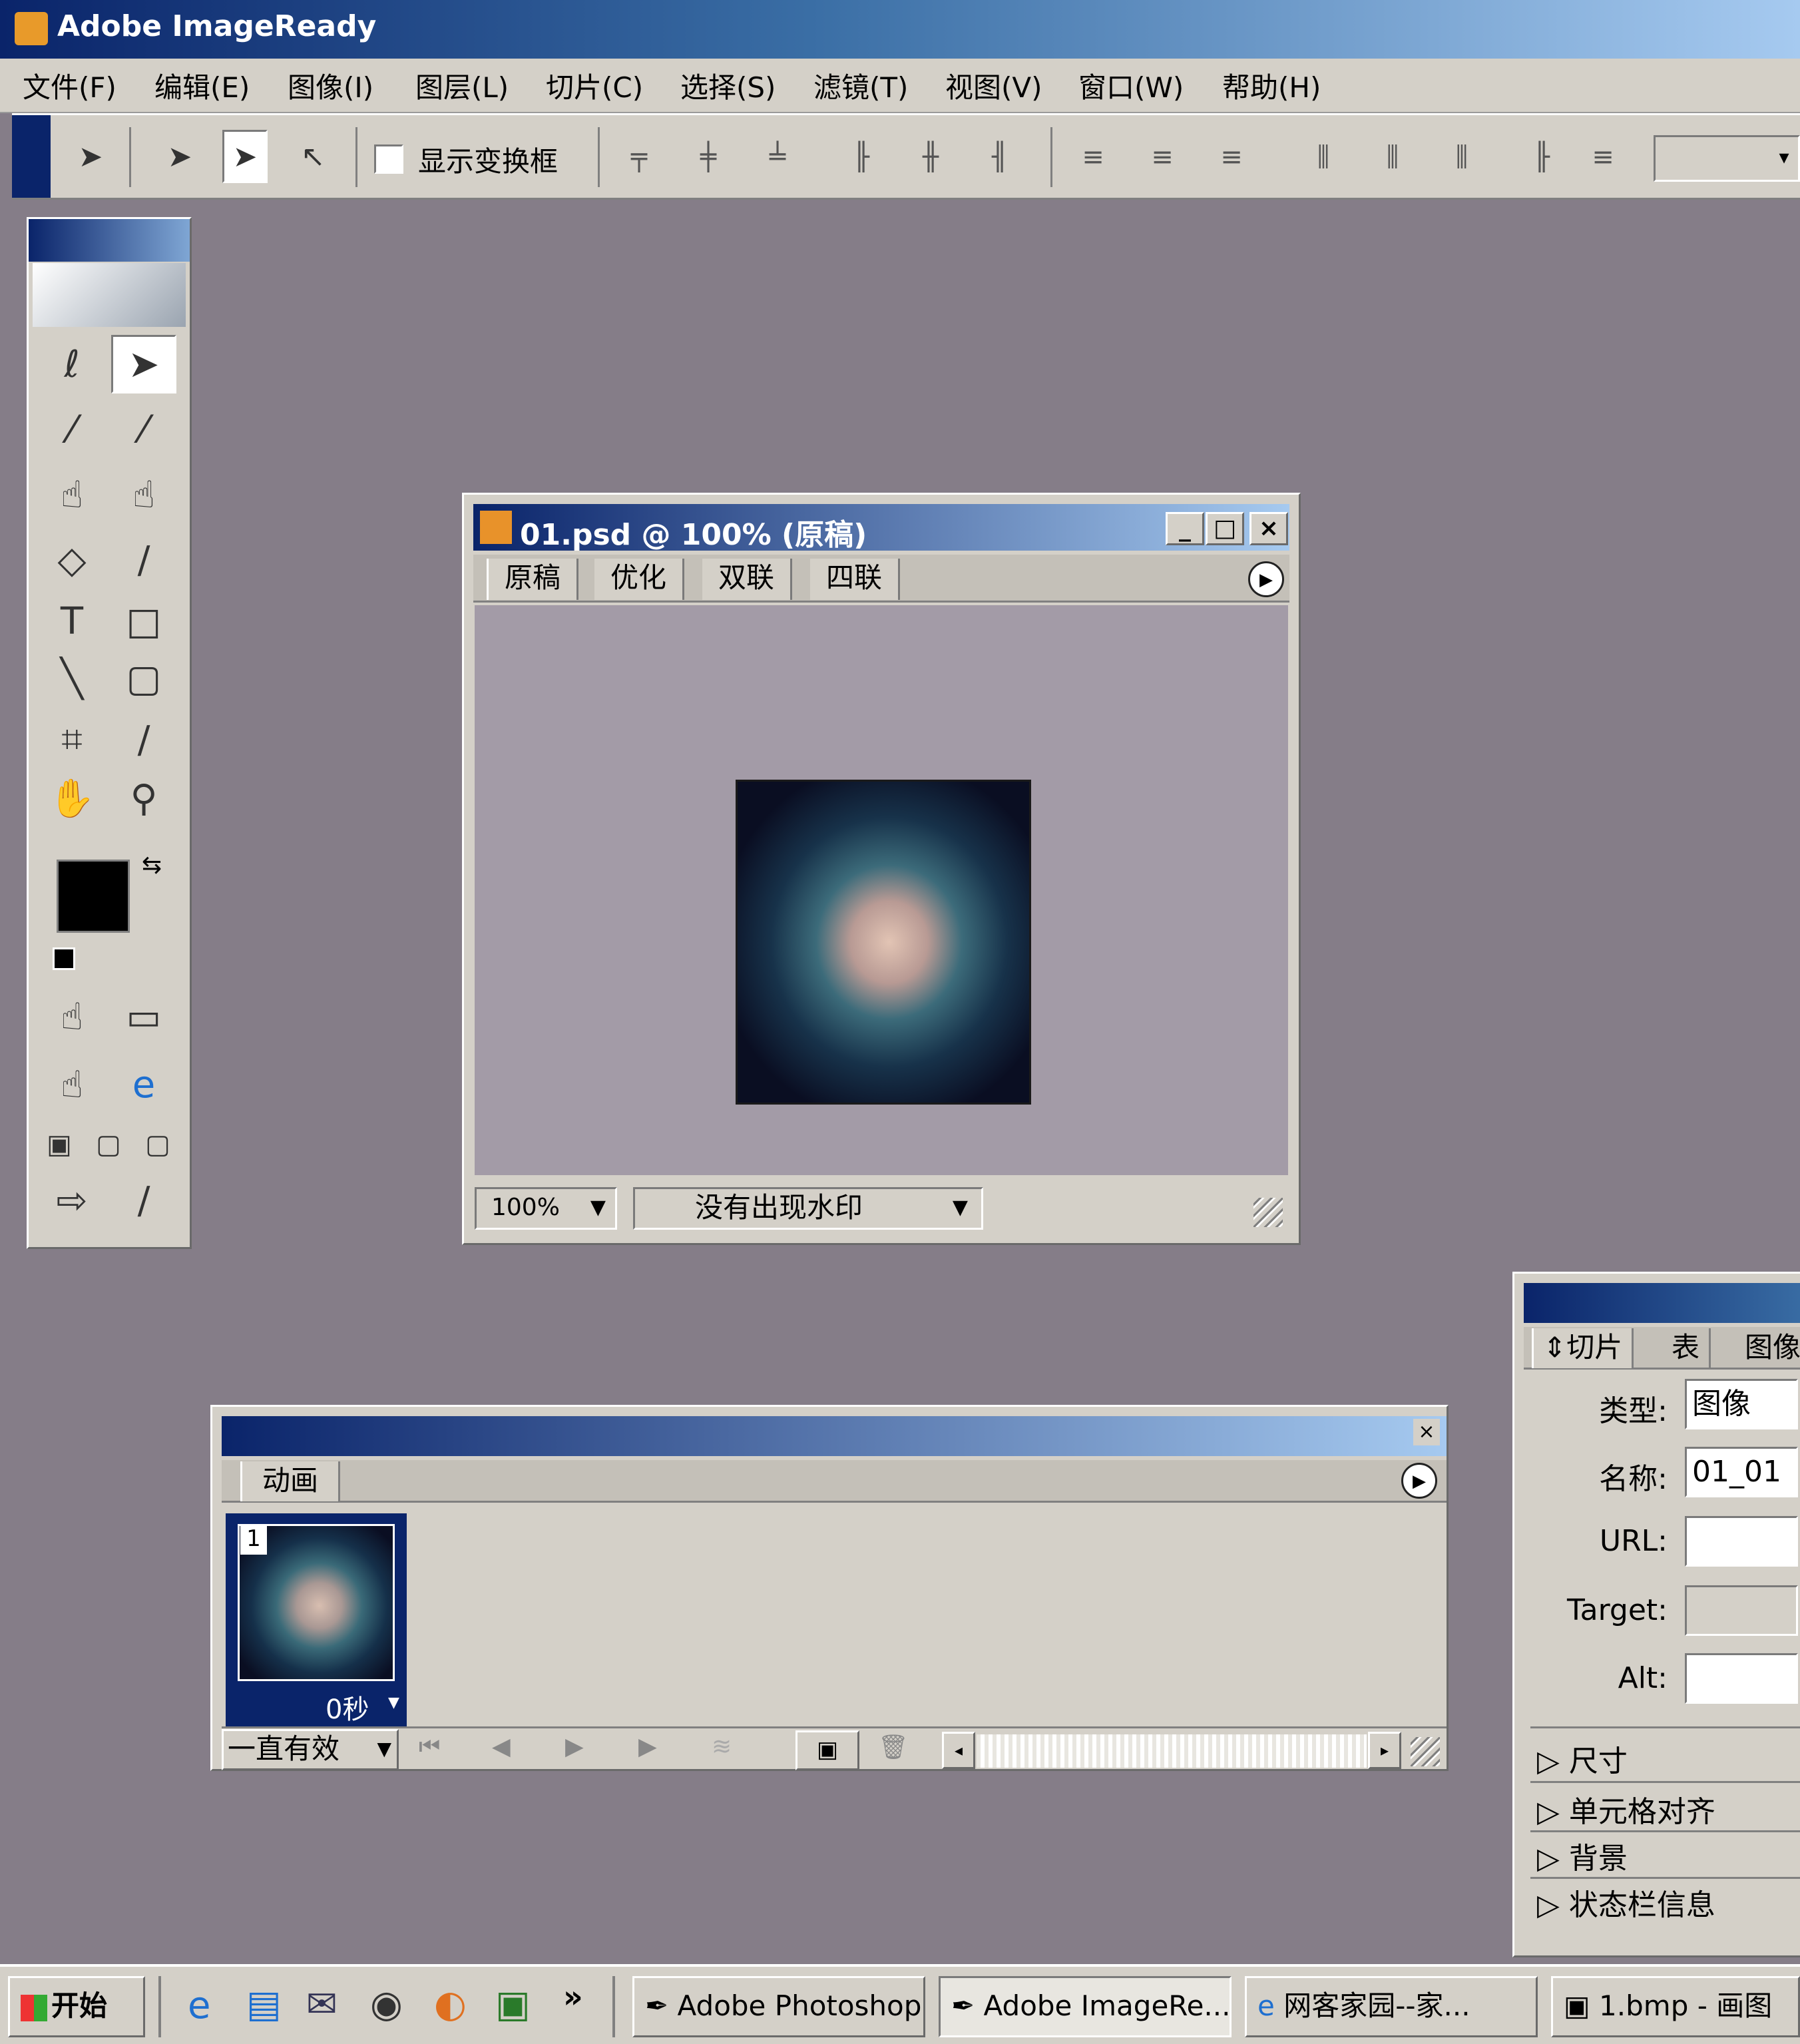  What do you see at coordinates (1582, 1758) in the screenshot?
I see `section-size: ▷ 尺寸` at bounding box center [1582, 1758].